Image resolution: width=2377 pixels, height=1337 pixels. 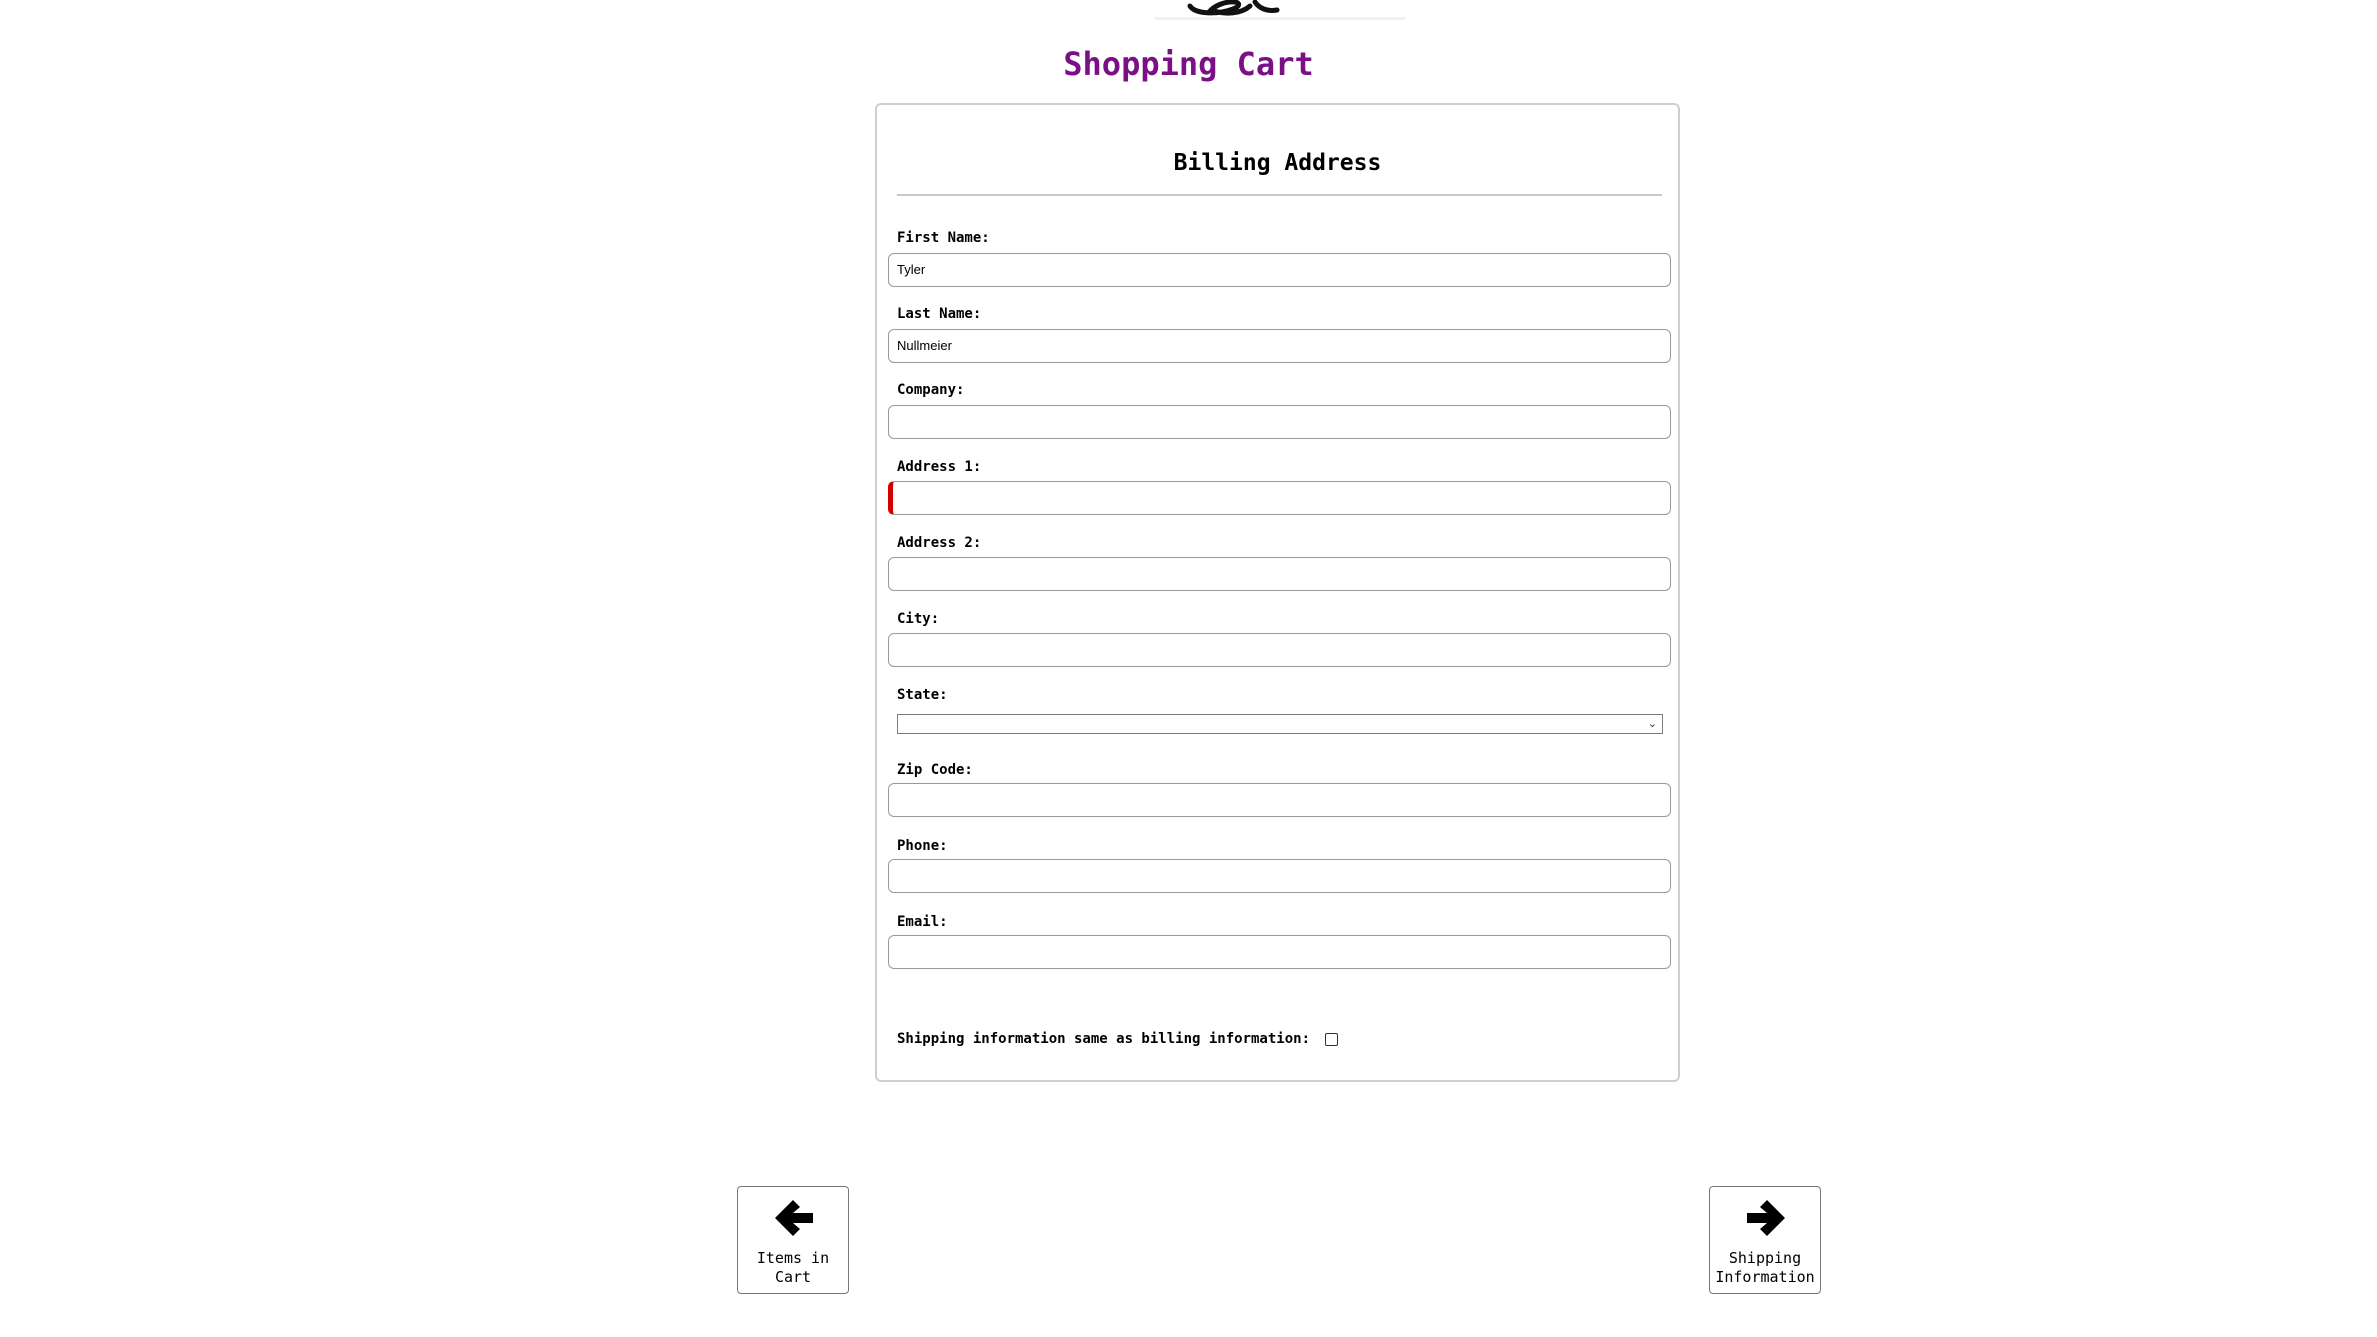 I want to click on items-in-cart-label: Items in Cart, so click(x=793, y=1267).